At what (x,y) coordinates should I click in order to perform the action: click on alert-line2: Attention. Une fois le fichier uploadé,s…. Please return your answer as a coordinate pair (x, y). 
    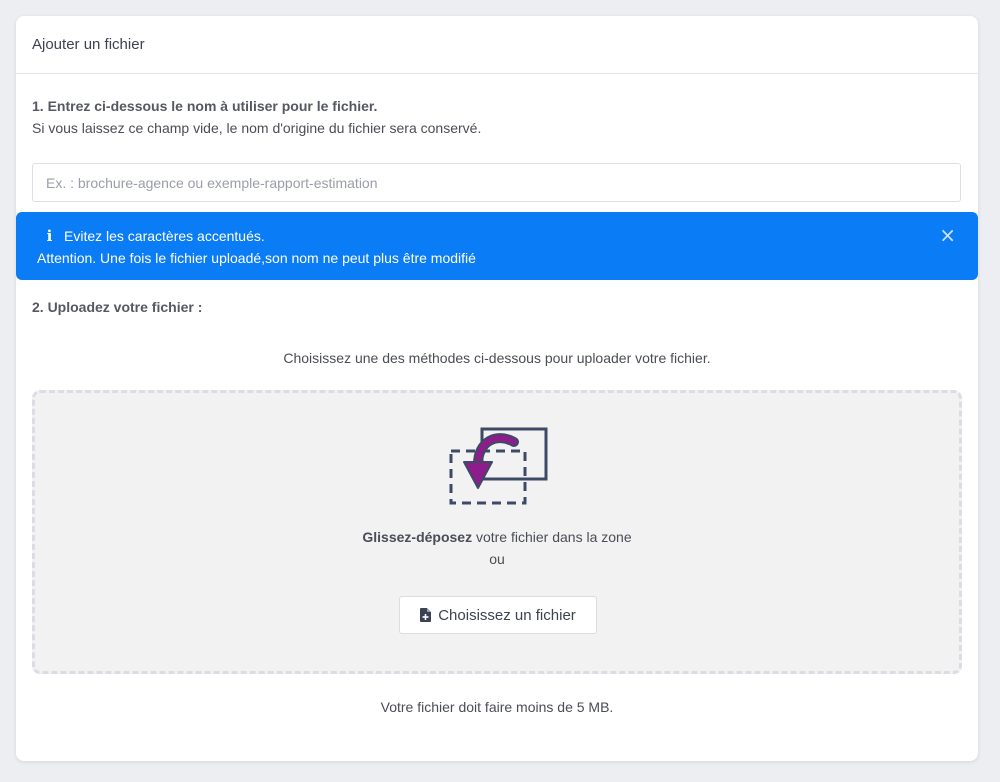
    Looking at the image, I should click on (256, 258).